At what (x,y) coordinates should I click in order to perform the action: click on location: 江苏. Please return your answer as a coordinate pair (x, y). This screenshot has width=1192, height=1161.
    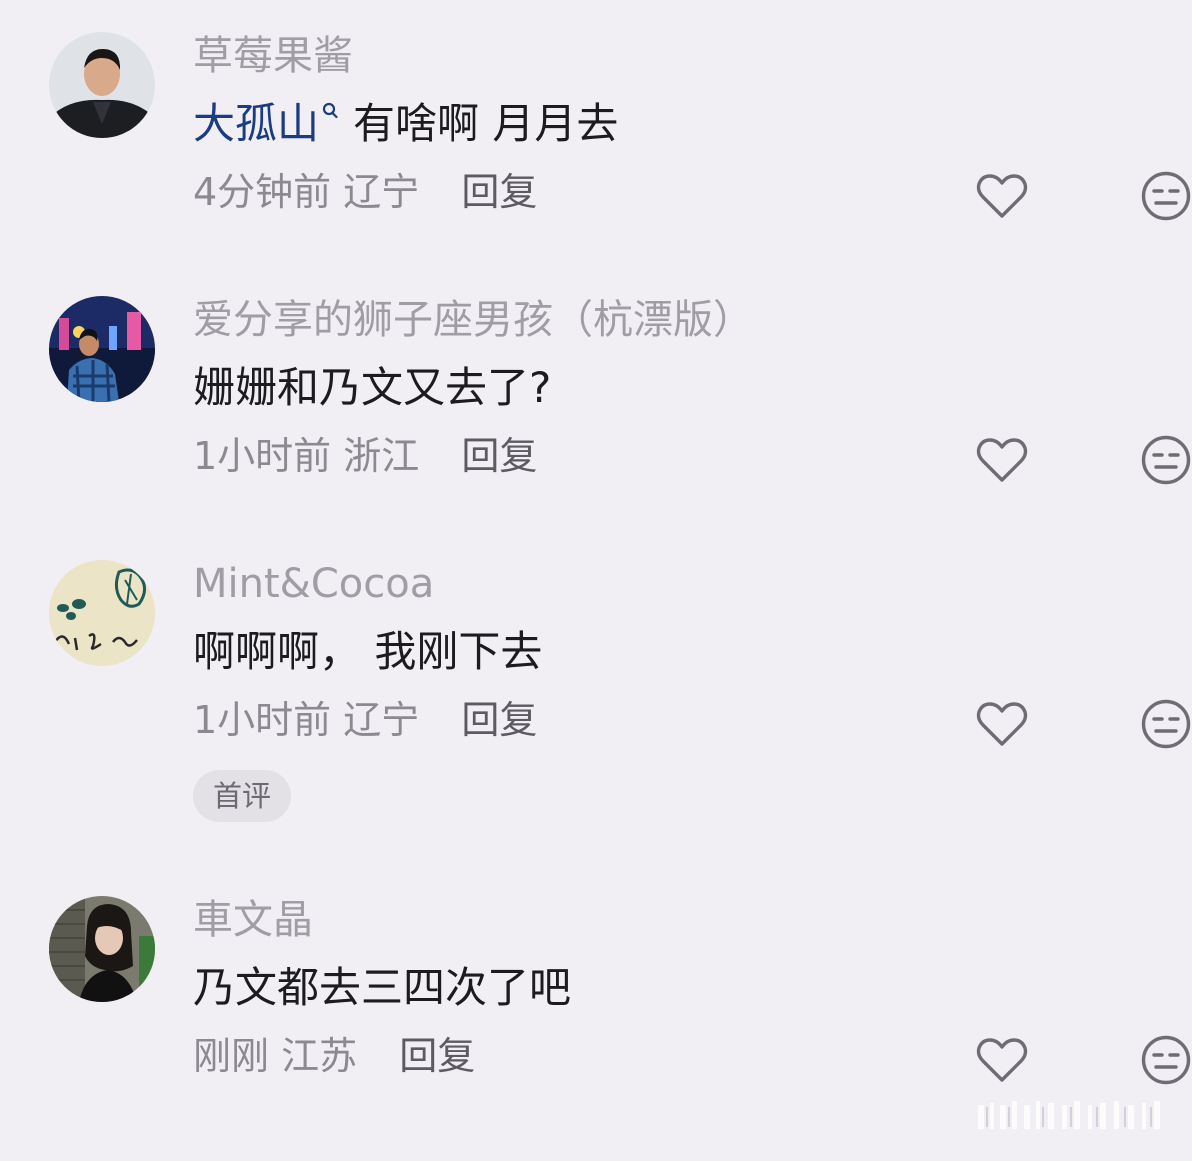
    Looking at the image, I should click on (319, 1056).